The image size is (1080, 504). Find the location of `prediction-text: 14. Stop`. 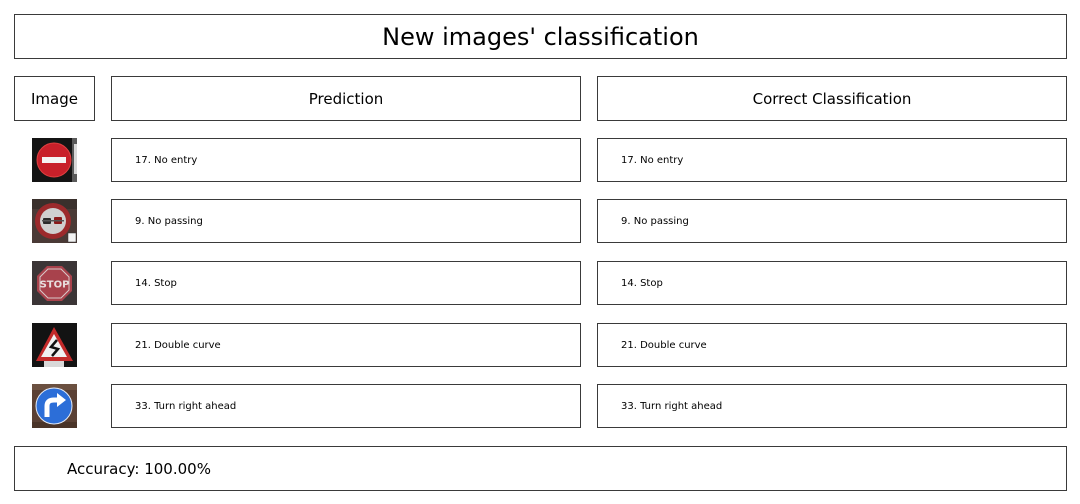

prediction-text: 14. Stop is located at coordinates (156, 283).